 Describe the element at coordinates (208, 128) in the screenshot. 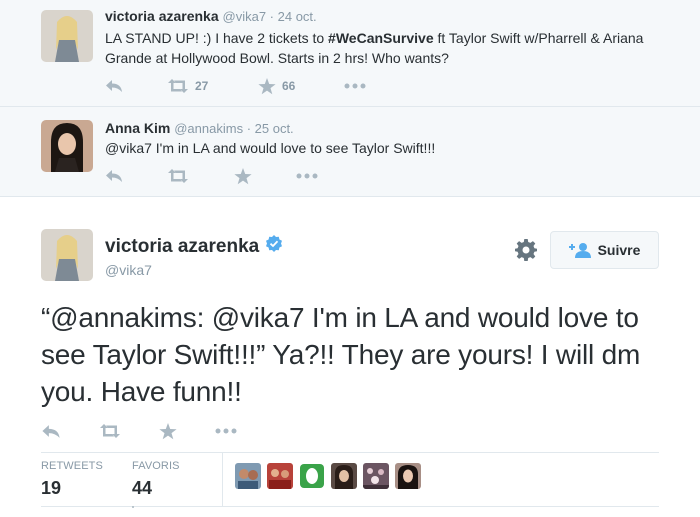

I see `tweet-handle: @annakims` at that location.